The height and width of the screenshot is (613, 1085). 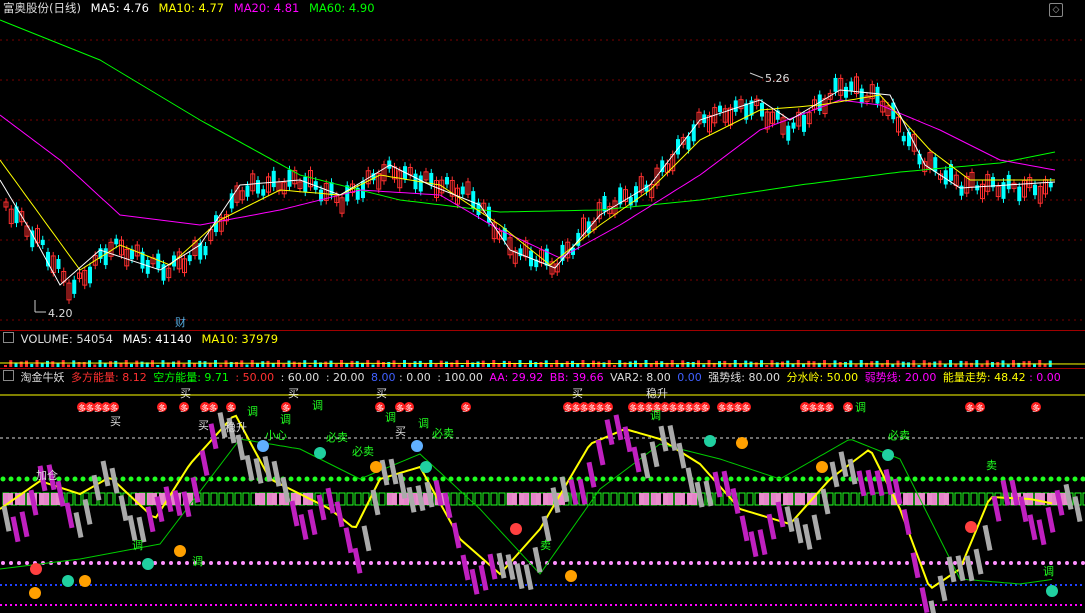 What do you see at coordinates (542, 349) in the screenshot?
I see `volume-pane: VOLUME: 54054 MA5: 41140 MA10: 37979` at bounding box center [542, 349].